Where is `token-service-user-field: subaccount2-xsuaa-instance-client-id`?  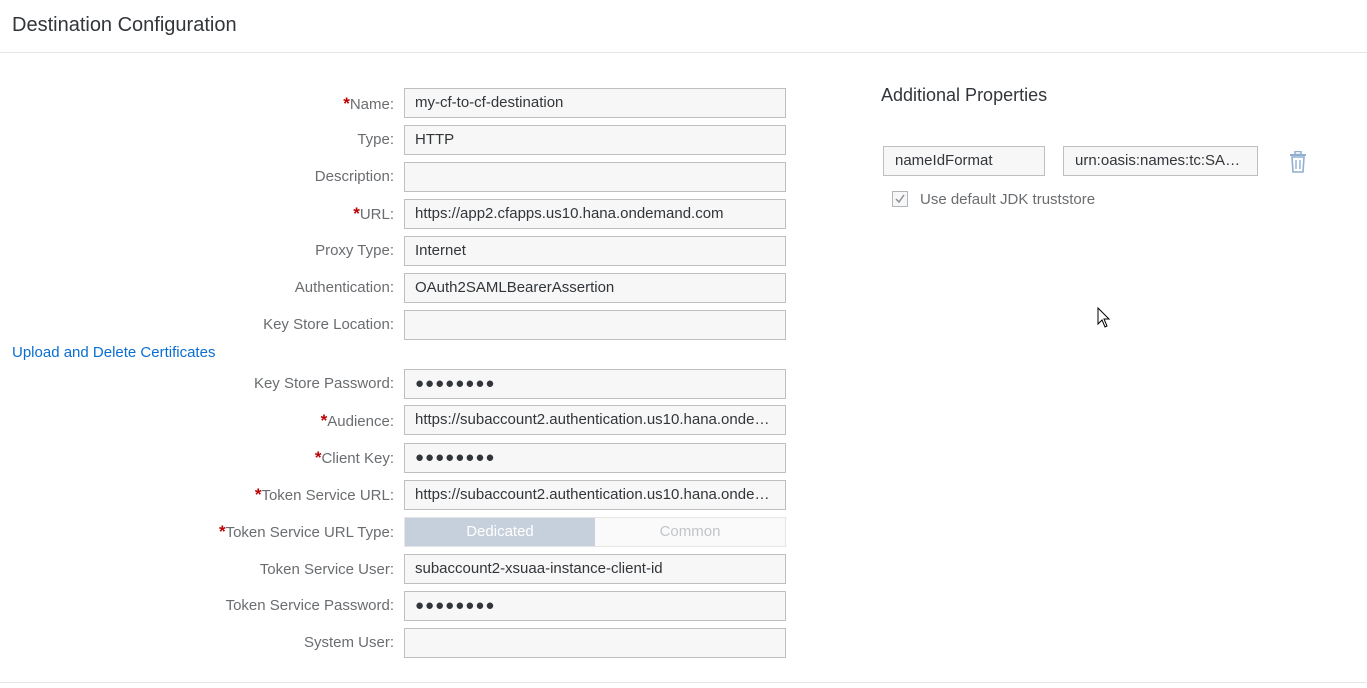
token-service-user-field: subaccount2-xsuaa-instance-client-id is located at coordinates (595, 569).